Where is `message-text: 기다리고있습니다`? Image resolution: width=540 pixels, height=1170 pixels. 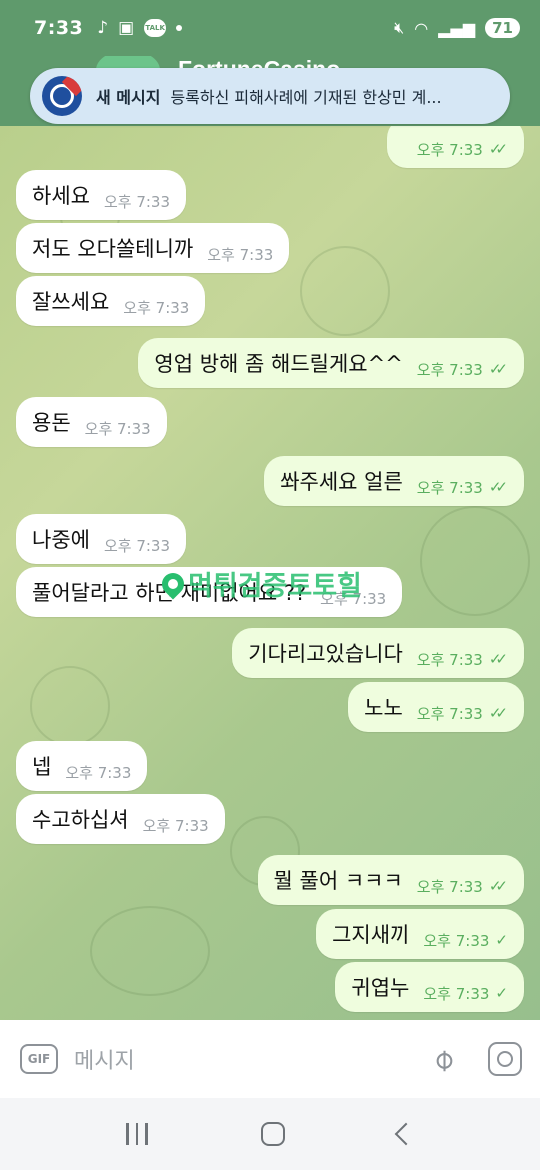 message-text: 기다리고있습니다 is located at coordinates (325, 654).